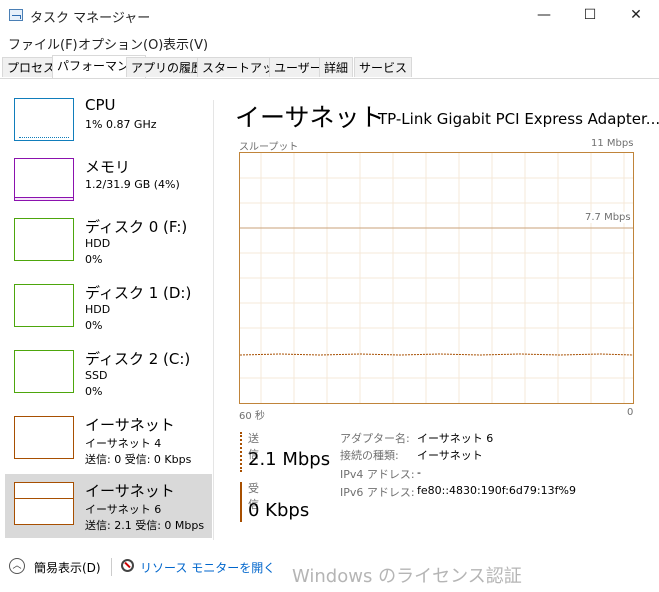  Describe the element at coordinates (377, 474) in the screenshot. I see `detail-key: IPv4 アドレス:` at that location.